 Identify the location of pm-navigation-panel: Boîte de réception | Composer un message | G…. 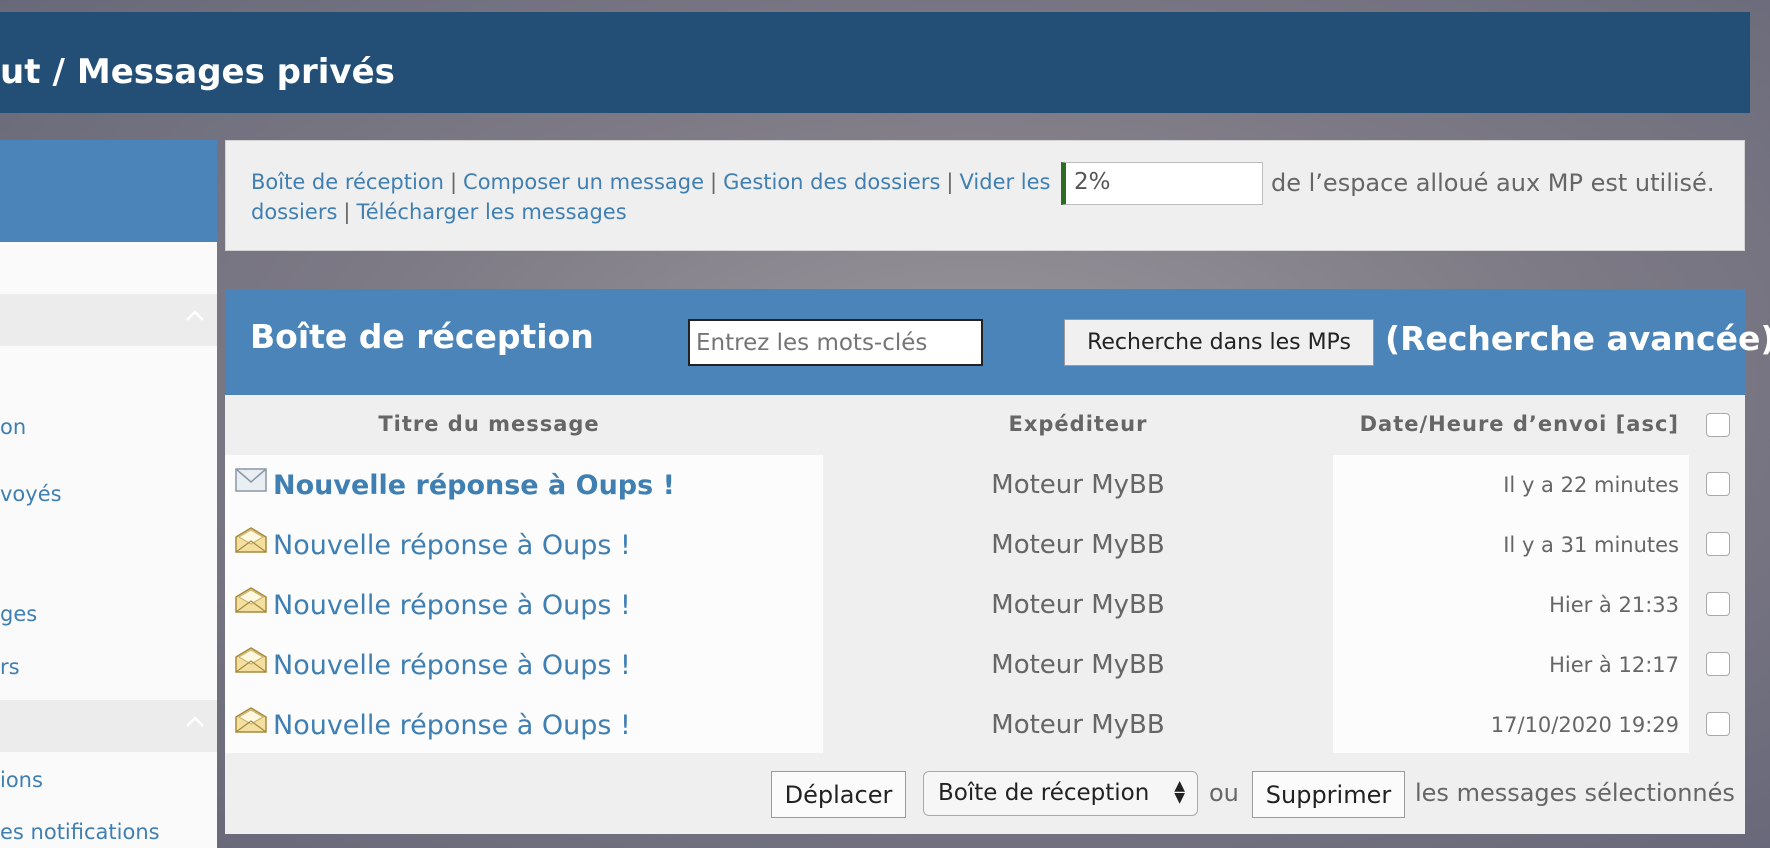
(985, 195).